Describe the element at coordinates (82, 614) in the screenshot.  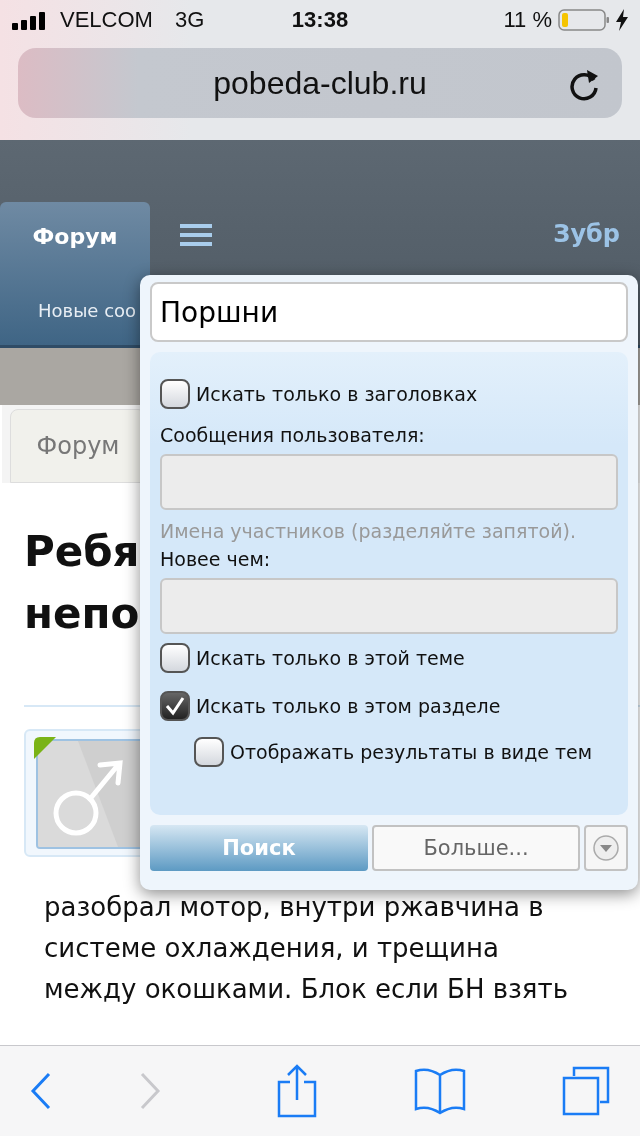
I see `thread-title: непо` at that location.